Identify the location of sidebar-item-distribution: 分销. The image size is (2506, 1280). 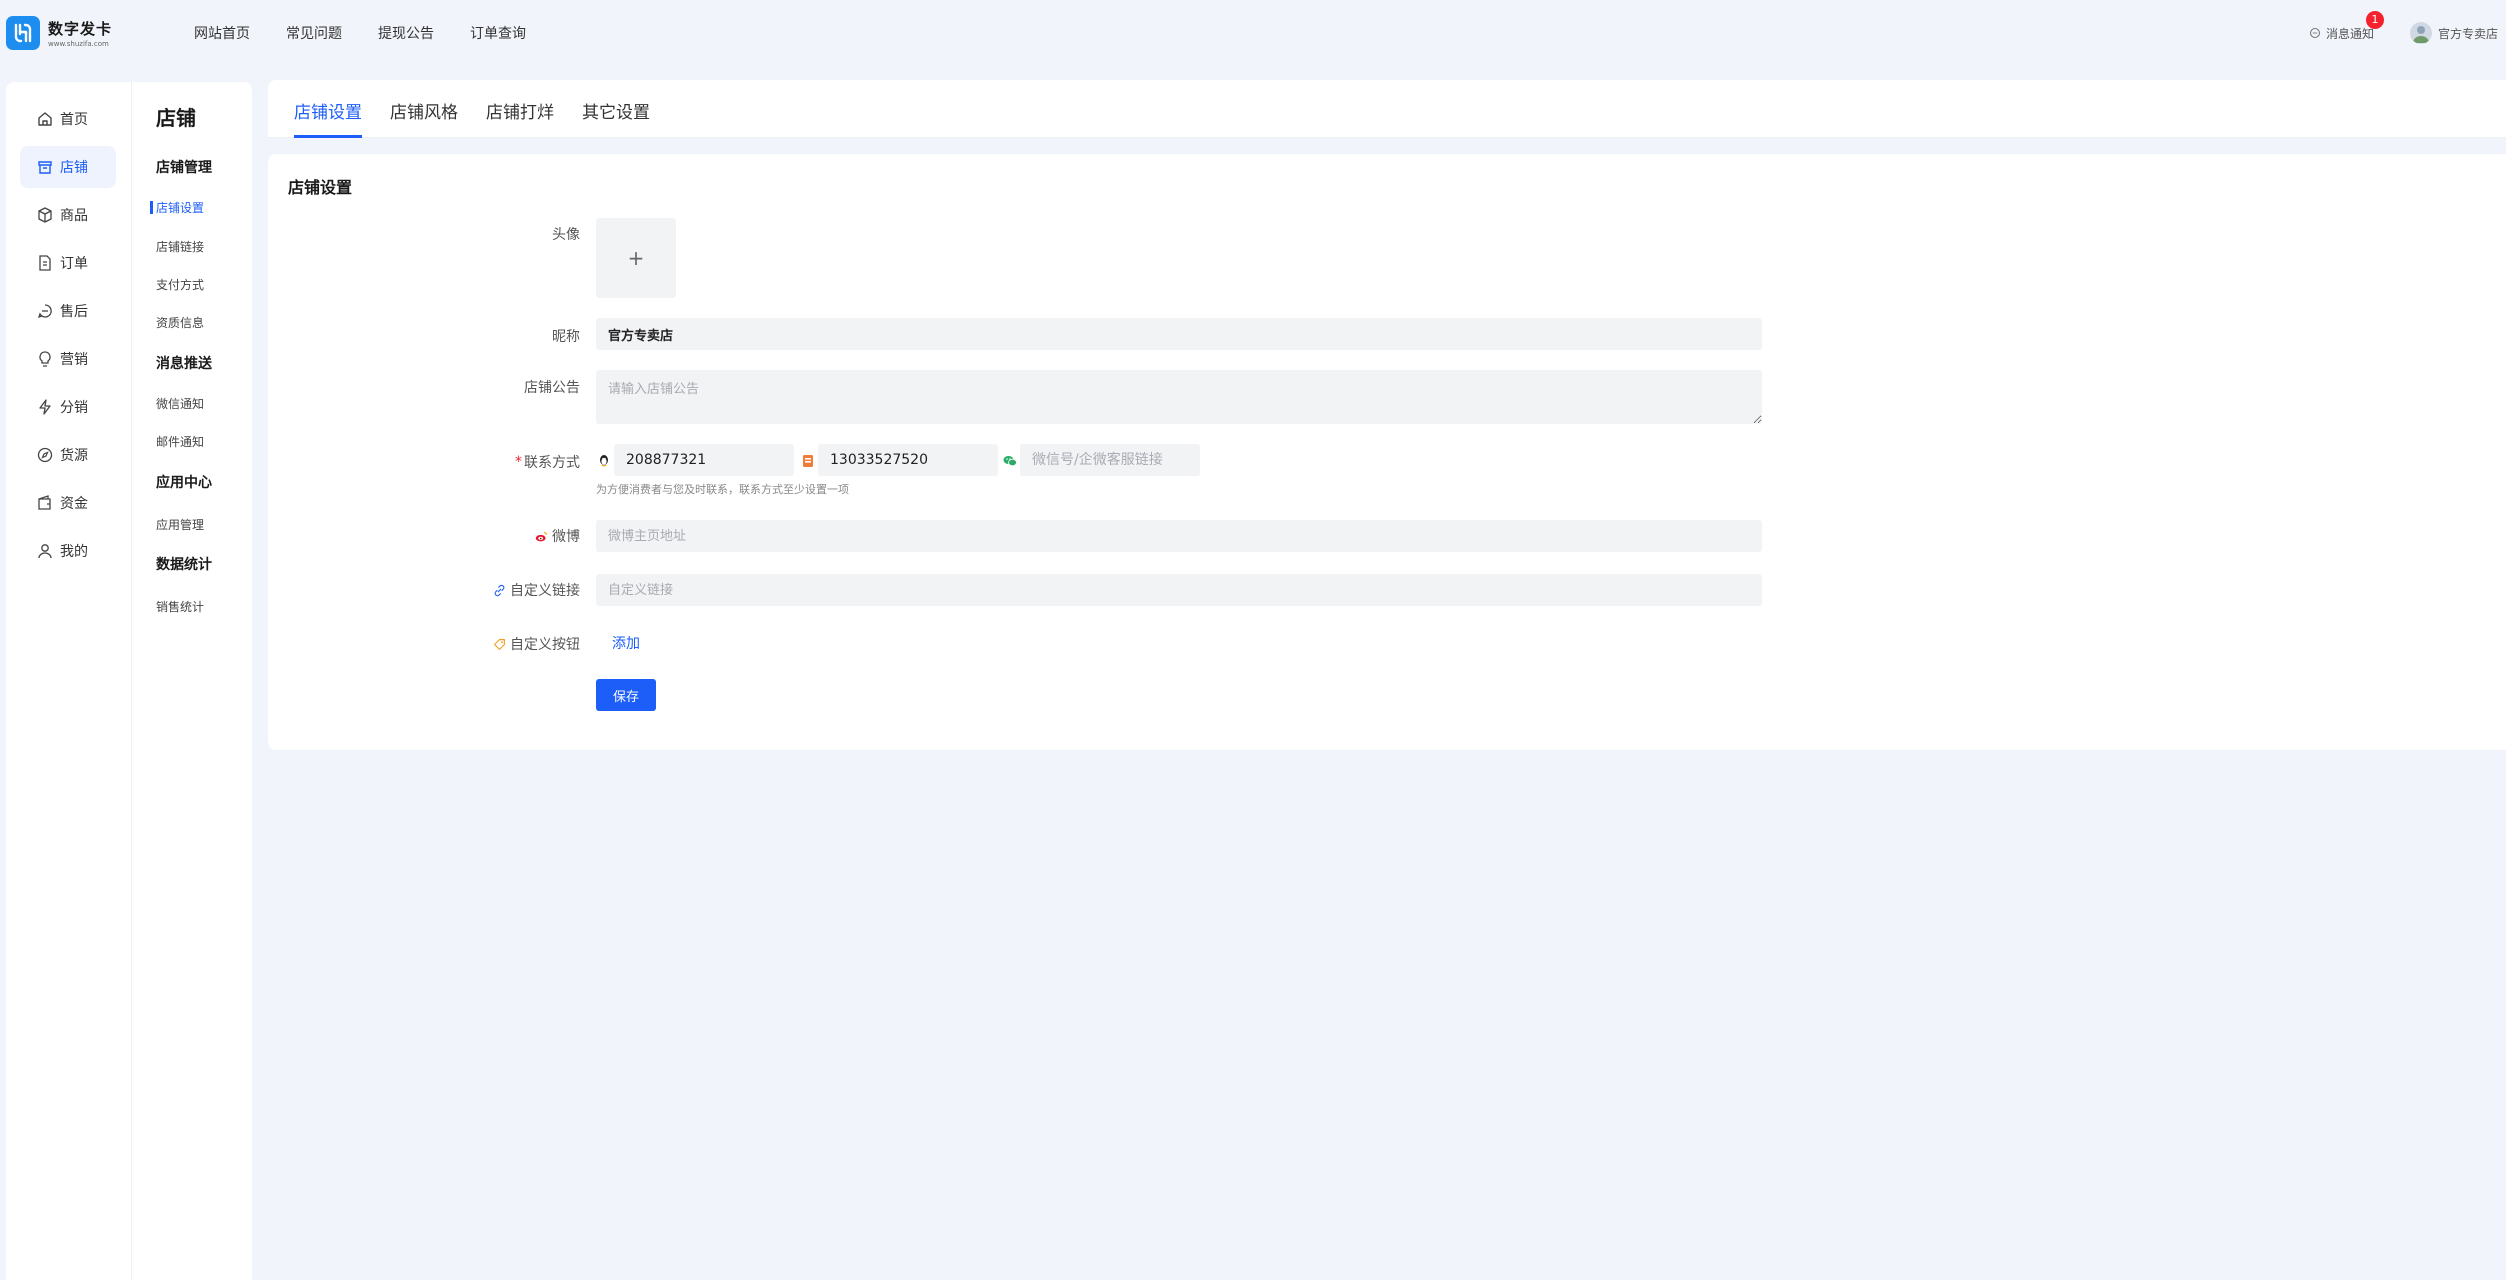
(68, 407).